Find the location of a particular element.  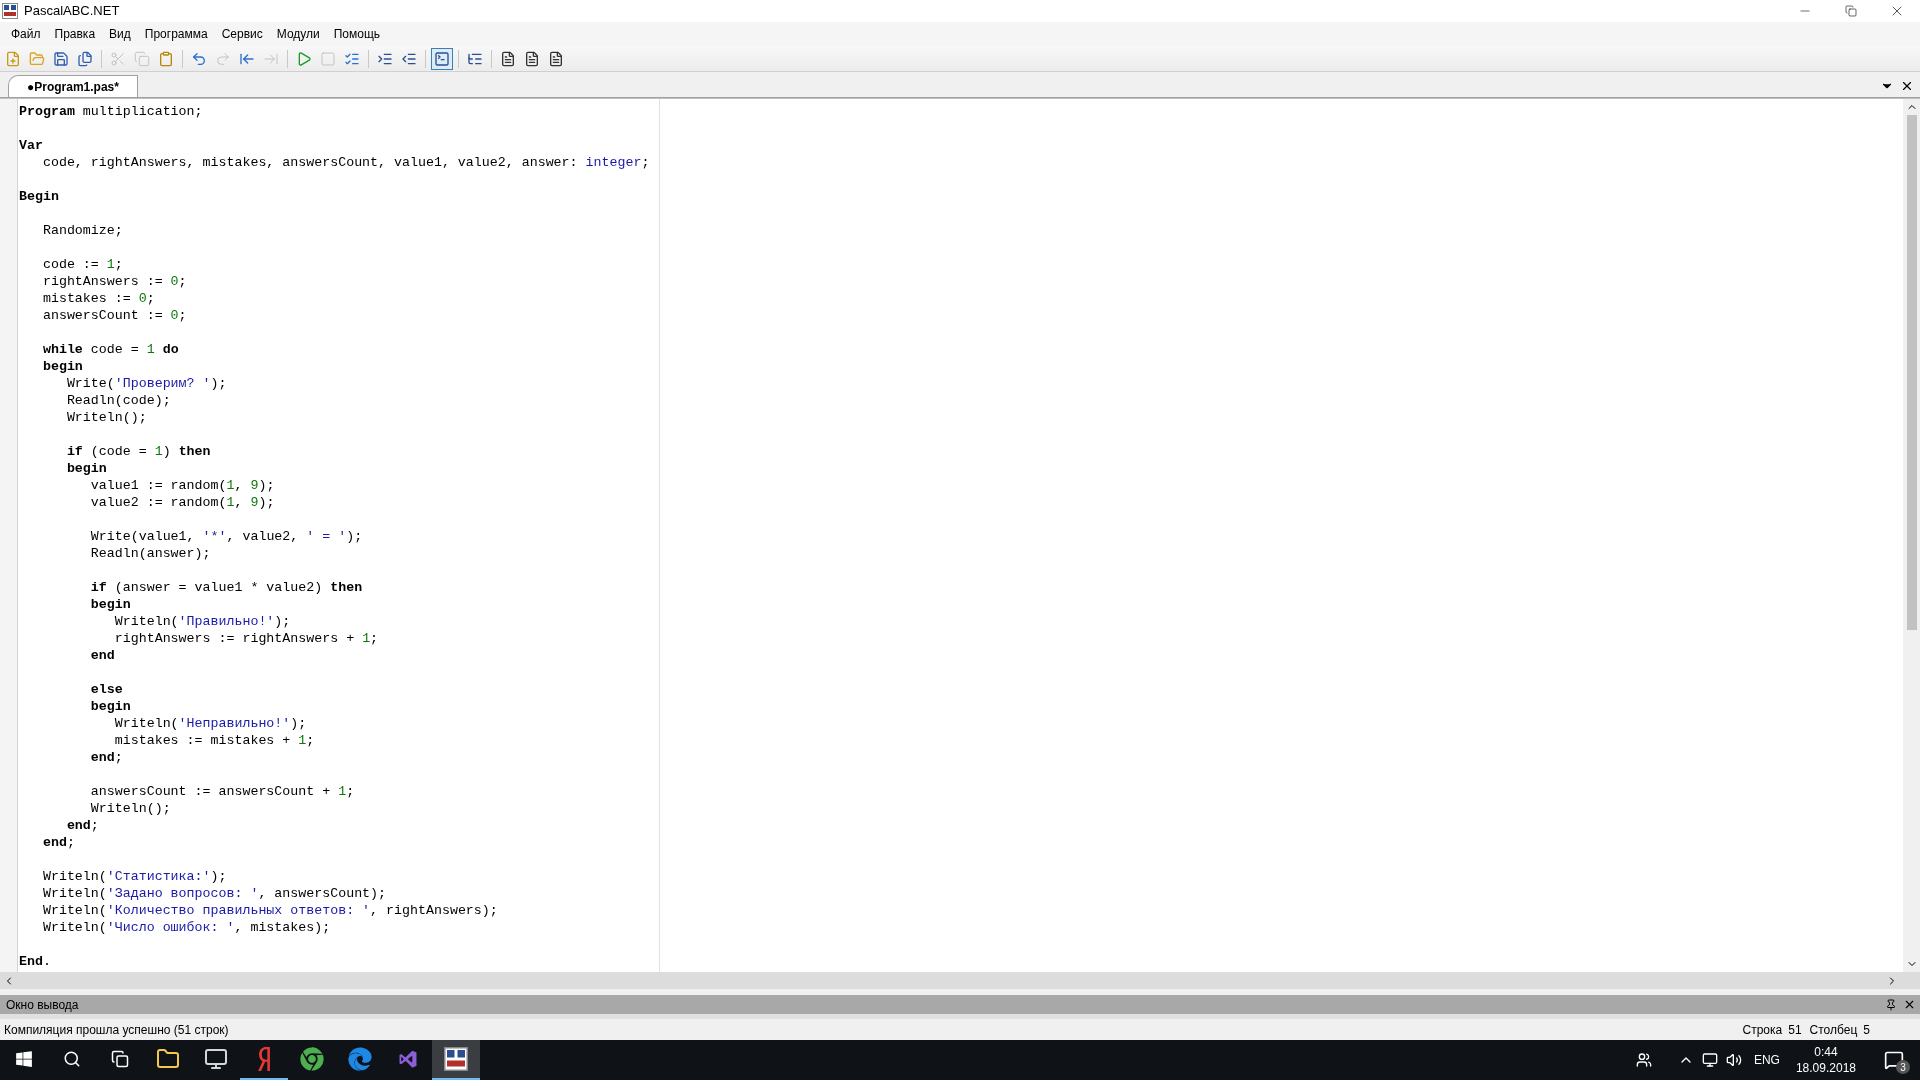

notification-button: 3 is located at coordinates (1894, 1060).